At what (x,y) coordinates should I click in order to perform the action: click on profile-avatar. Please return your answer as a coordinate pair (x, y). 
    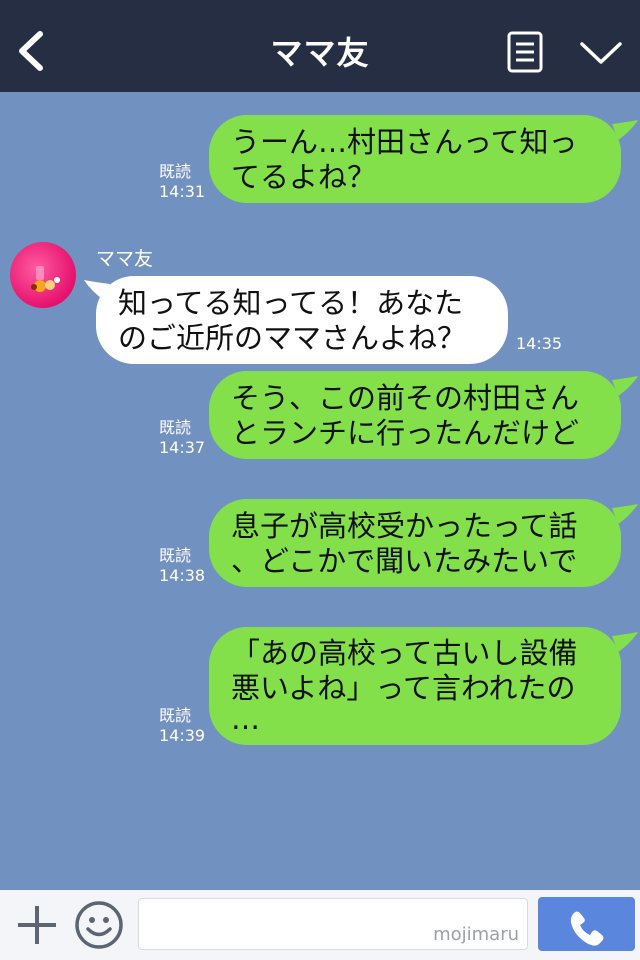
    Looking at the image, I should click on (45, 279).